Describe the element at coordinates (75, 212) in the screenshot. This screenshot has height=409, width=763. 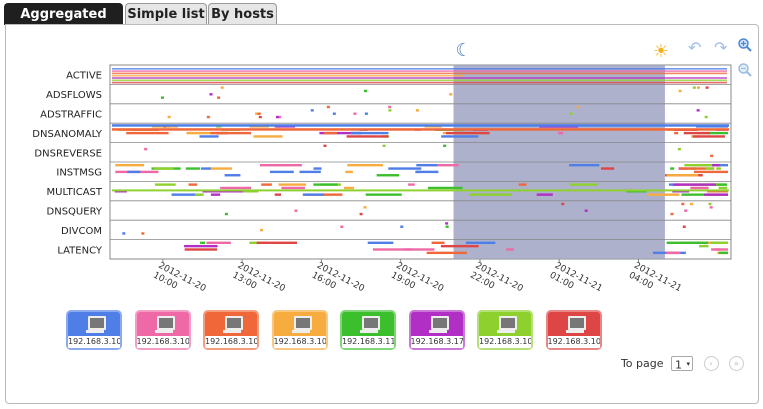
I see `row-label: DNSQUERY` at that location.